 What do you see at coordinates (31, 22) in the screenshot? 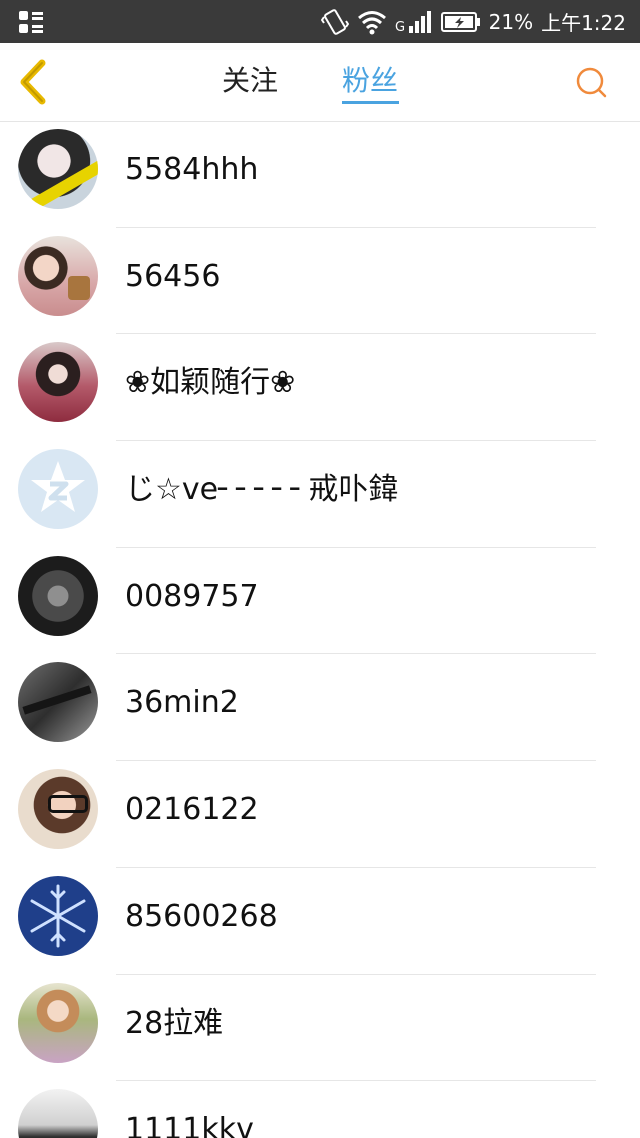
I see `app-grid-icon` at bounding box center [31, 22].